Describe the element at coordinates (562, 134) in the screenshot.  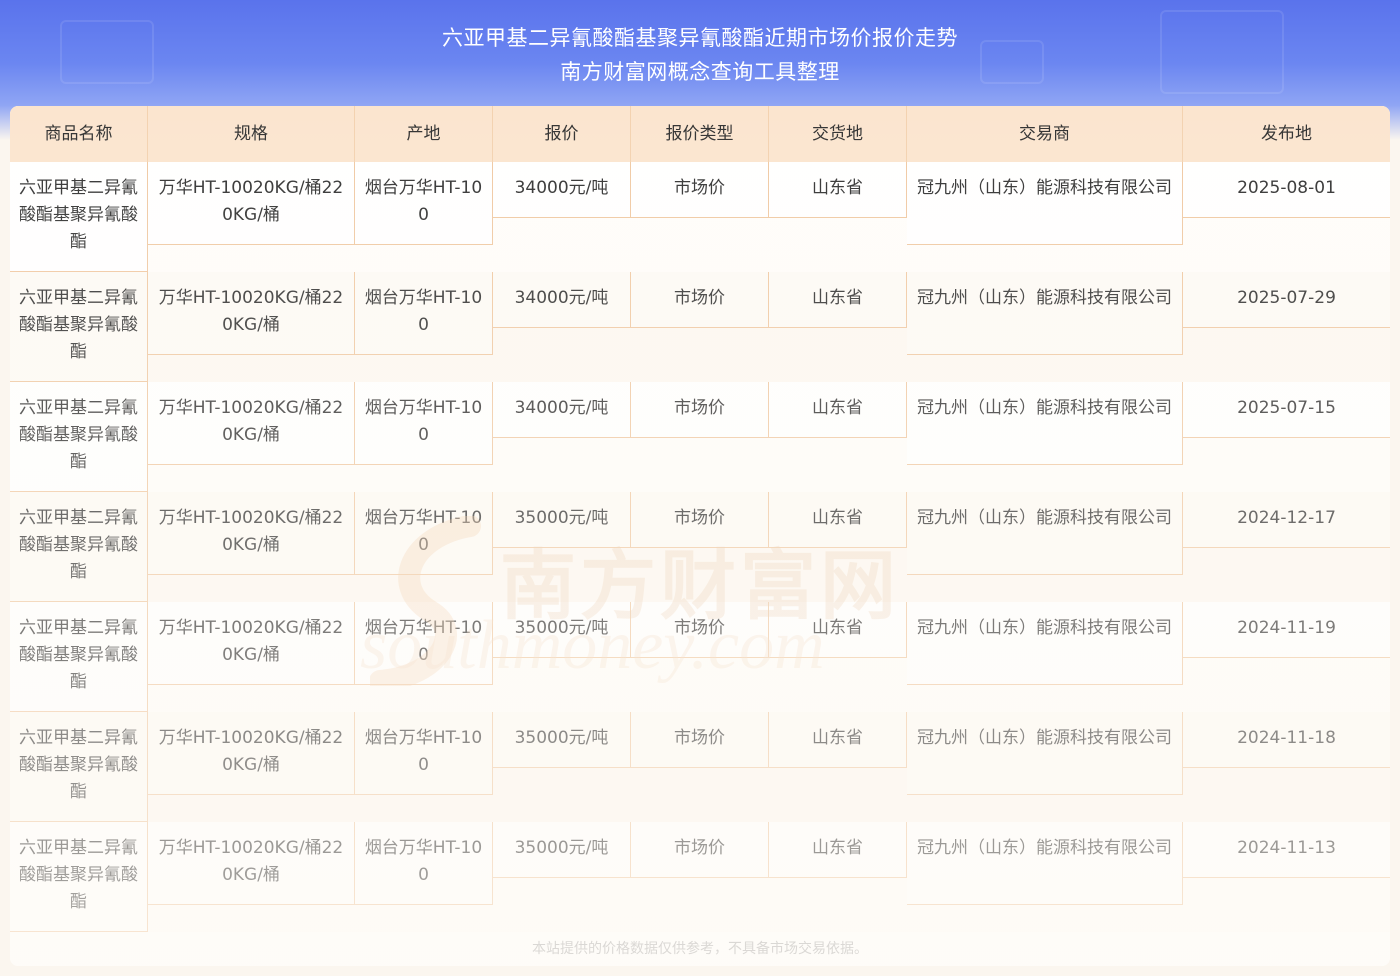
I see `header-price: 报价` at that location.